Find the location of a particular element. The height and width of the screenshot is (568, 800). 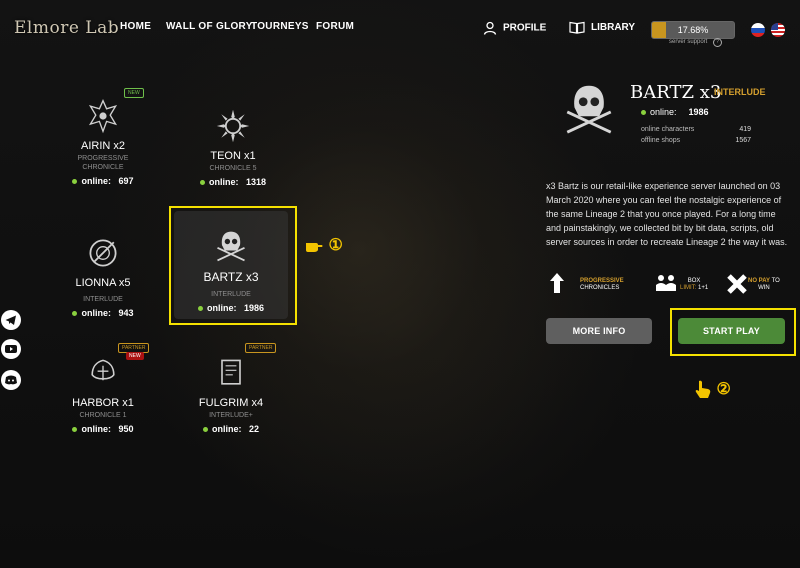

partner-badge: PARTNER is located at coordinates (261, 348).